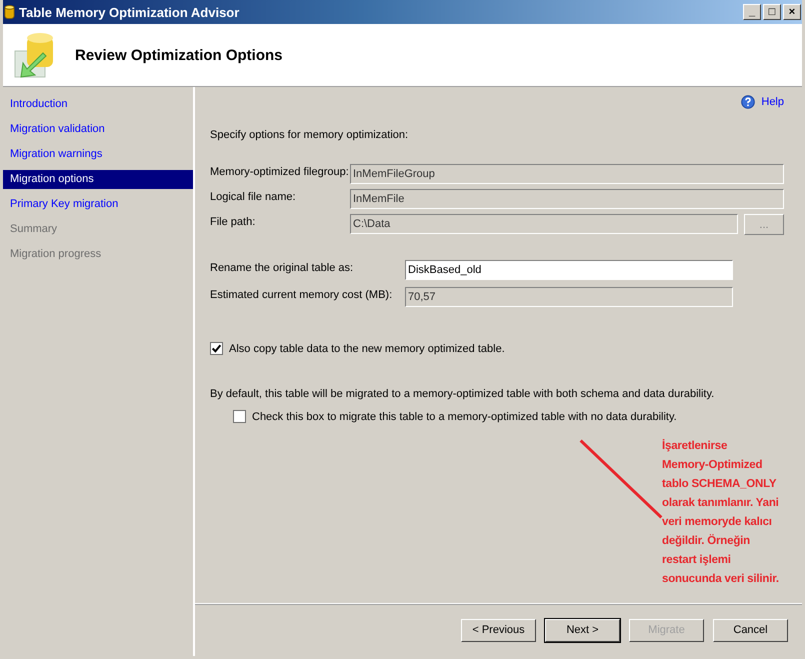 Image resolution: width=805 pixels, height=659 pixels. Describe the element at coordinates (720, 512) in the screenshot. I see `annotation-text: İşaretlenirse Memory-Optimized tablo SCHEMA_ONLY olarak tanımlanır. Yani veri memoryde kalıcı değildir. Örneğin restart işlemi sonucunda veri silinir.` at that location.